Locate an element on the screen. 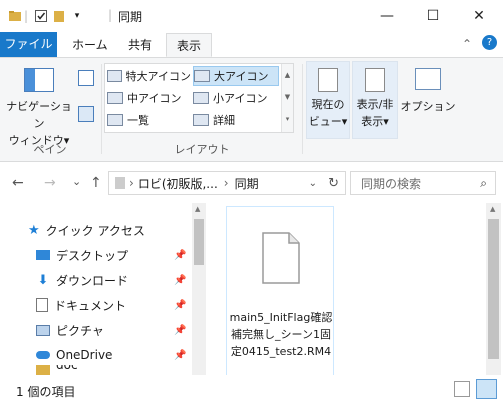 This screenshot has width=503, height=403. layout-small-icons: 小アイコン is located at coordinates (236, 98).